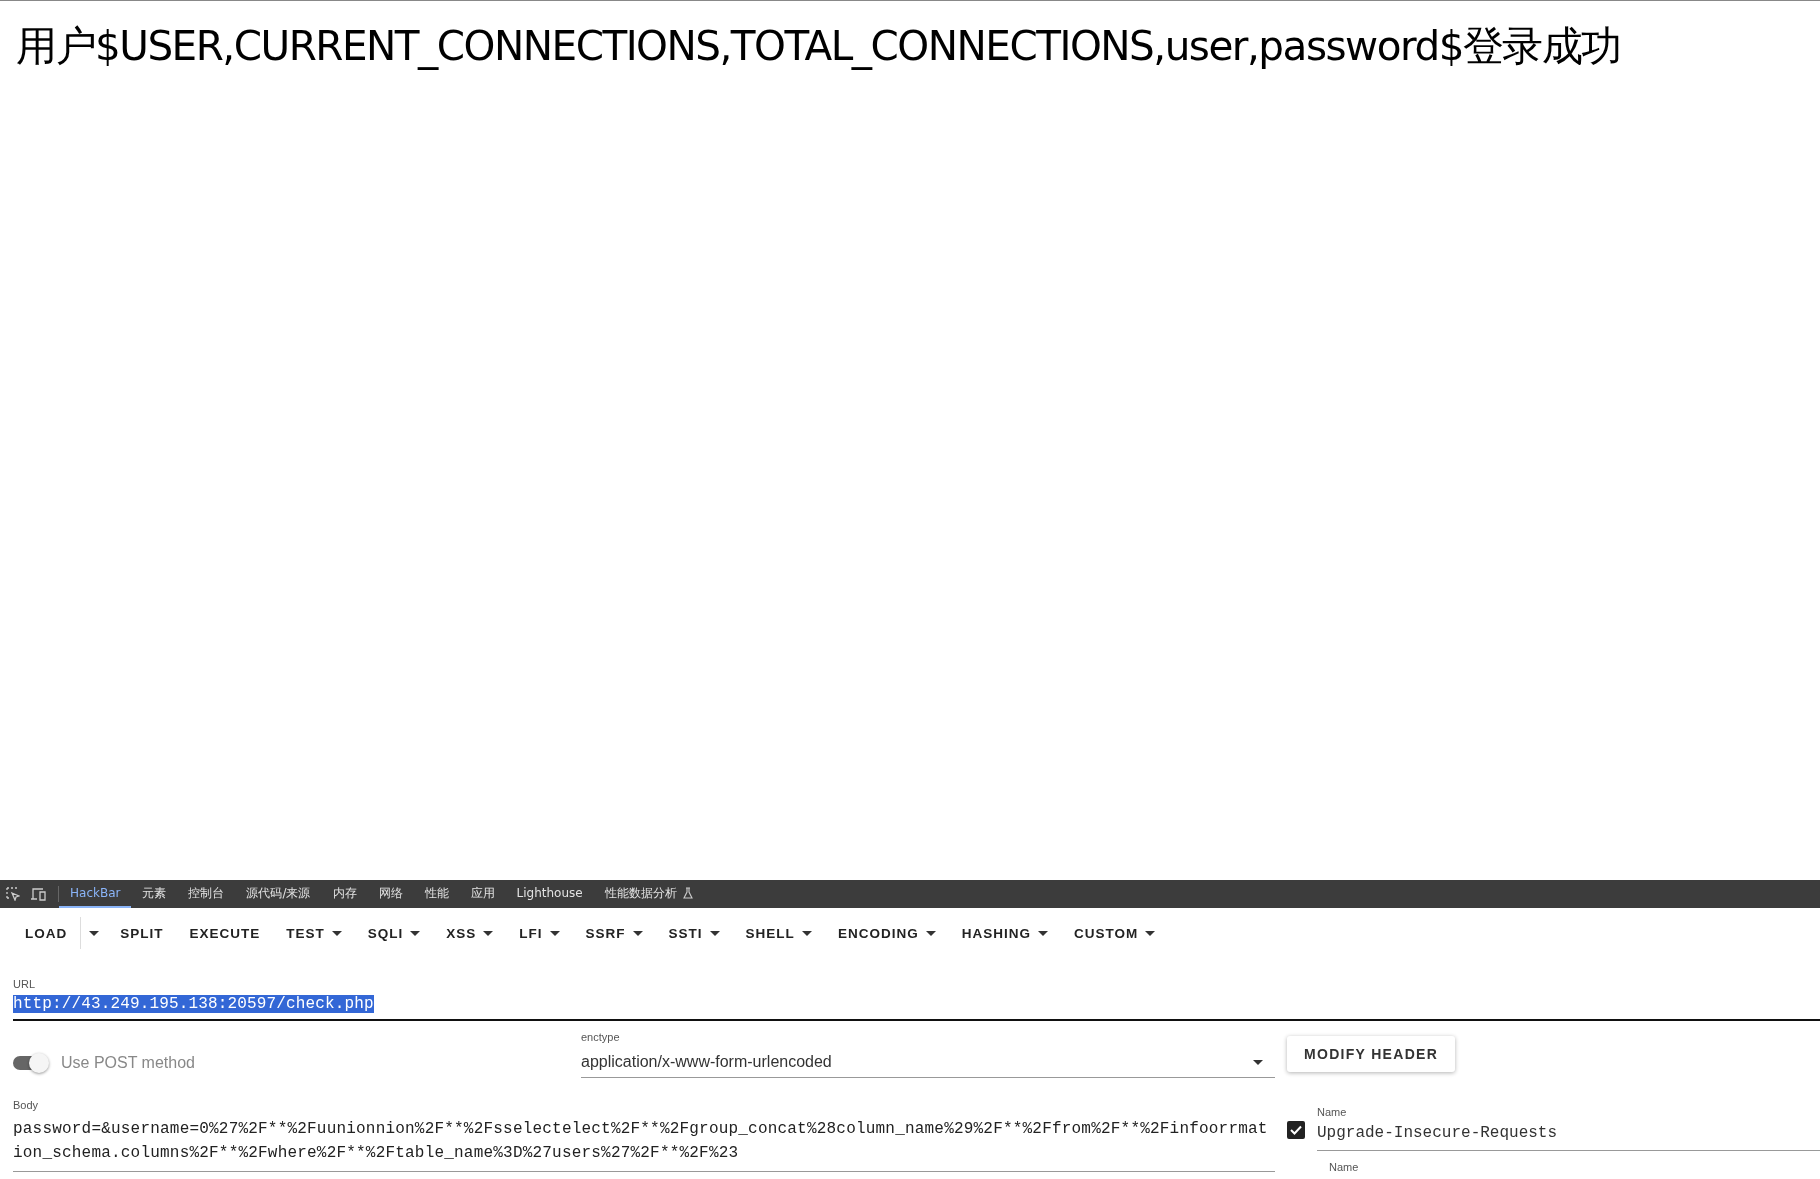  Describe the element at coordinates (694, 933) in the screenshot. I see `menu-button: SSTI` at that location.